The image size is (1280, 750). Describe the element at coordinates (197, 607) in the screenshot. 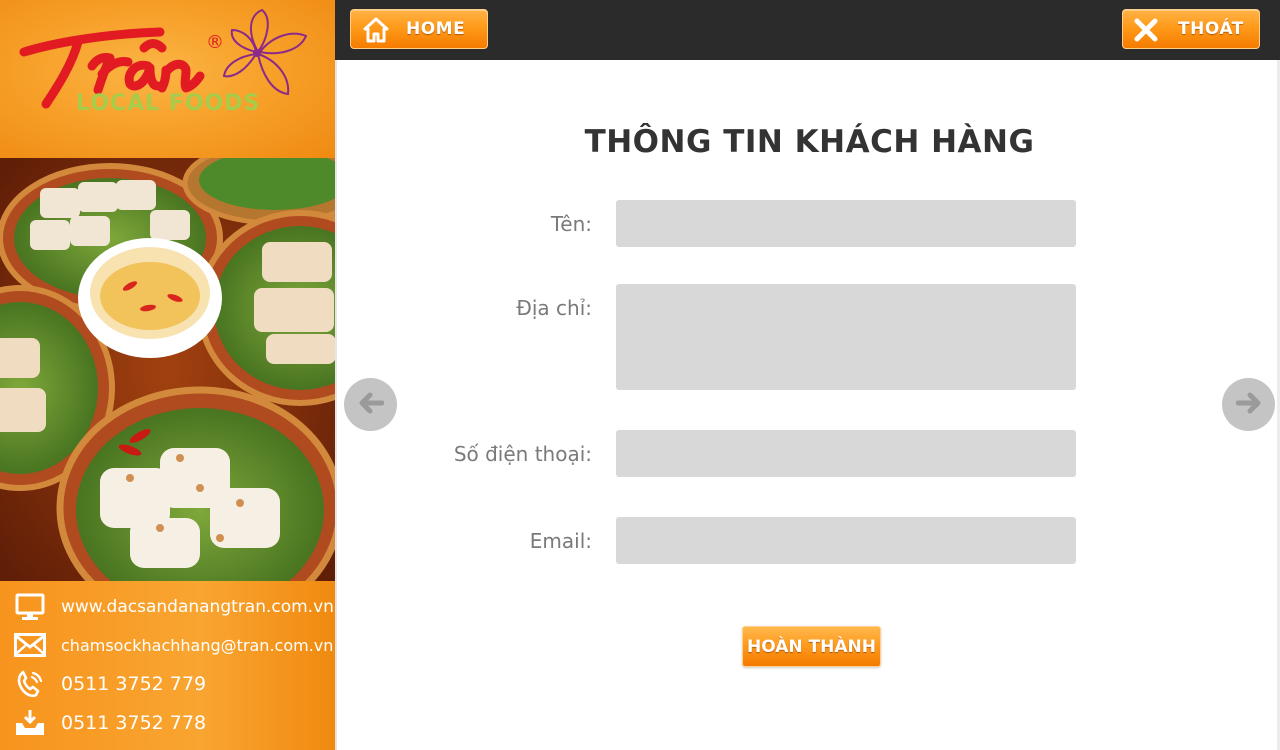

I see `website-text: www.dacsandanangtran.com.vn` at that location.